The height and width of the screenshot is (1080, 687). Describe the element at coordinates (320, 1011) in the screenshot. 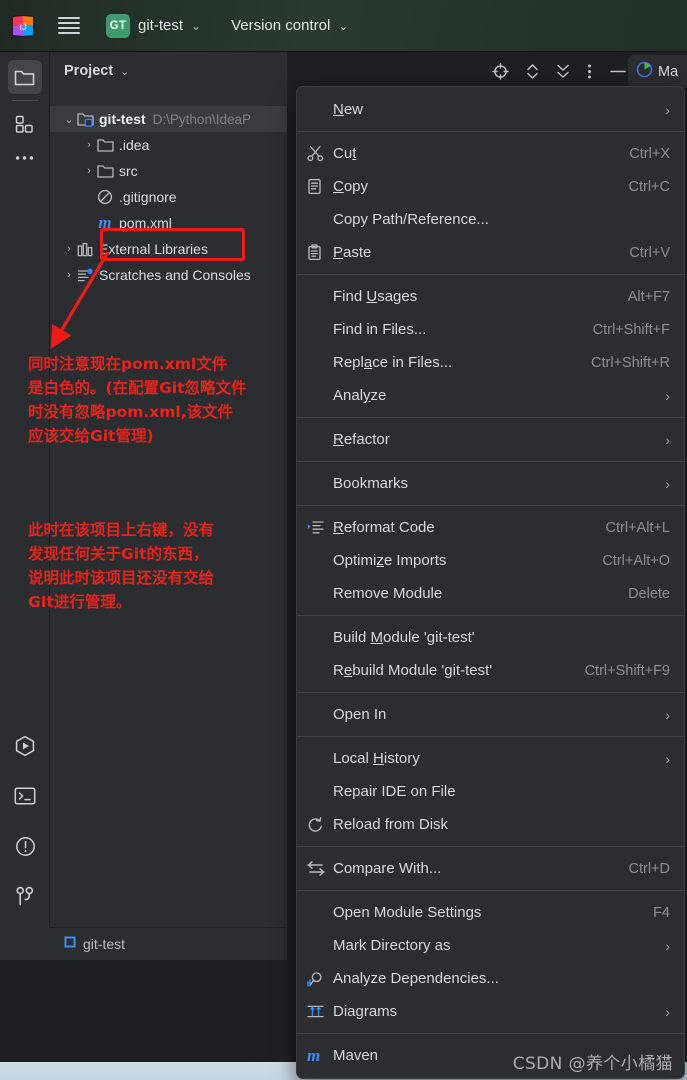

I see `diagrams-icon` at that location.